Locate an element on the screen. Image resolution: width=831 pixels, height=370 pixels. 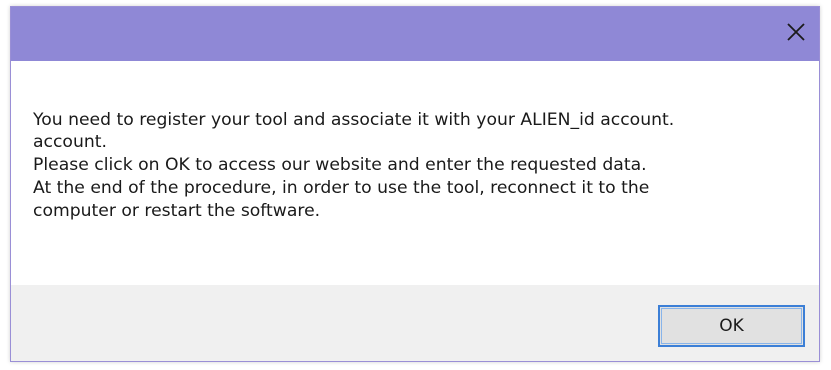
message-line: account. is located at coordinates (70, 142).